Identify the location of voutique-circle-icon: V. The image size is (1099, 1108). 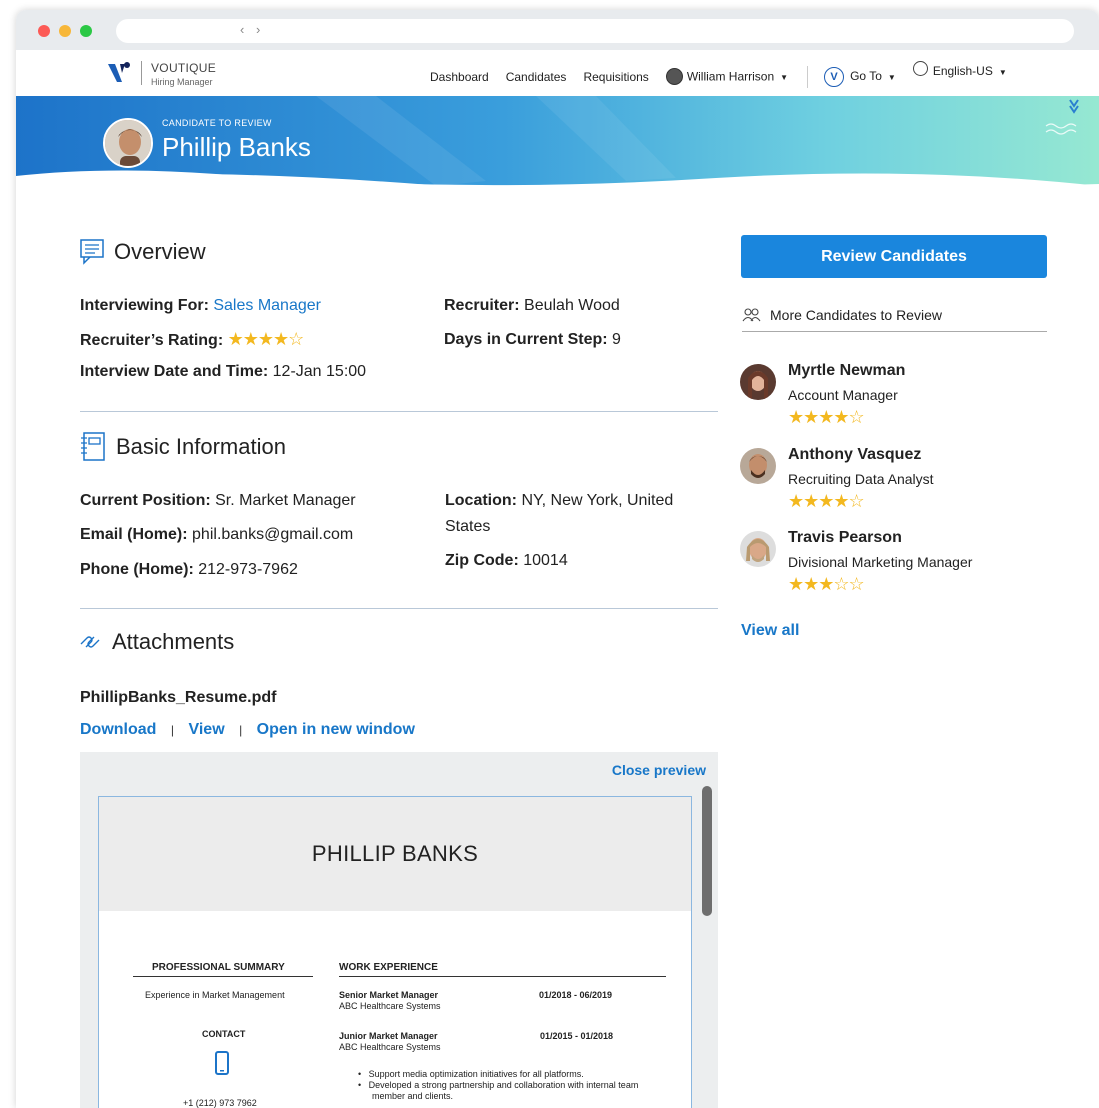
(834, 77).